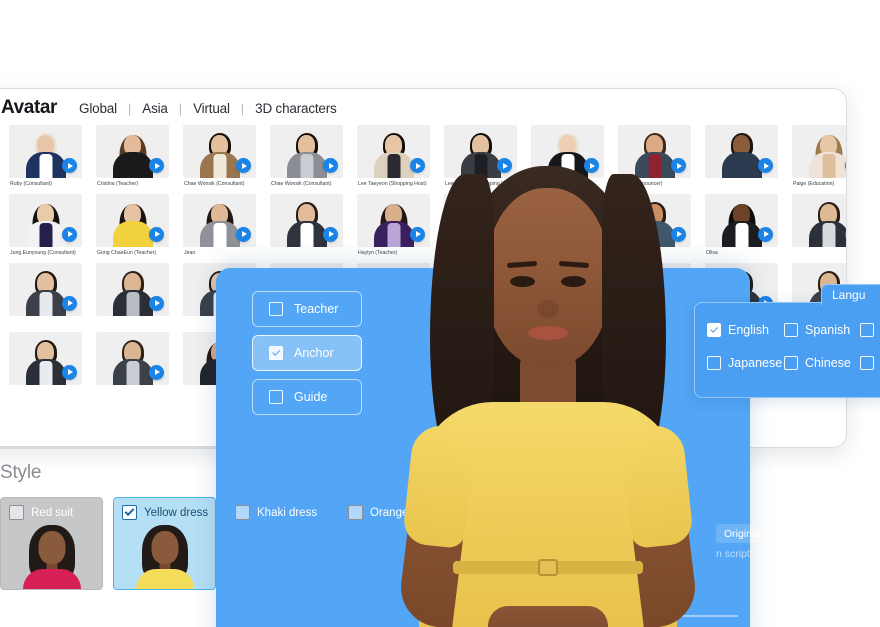 This screenshot has height=627, width=880. What do you see at coordinates (733, 554) in the screenshot?
I see `script-input-placeholder: n script` at bounding box center [733, 554].